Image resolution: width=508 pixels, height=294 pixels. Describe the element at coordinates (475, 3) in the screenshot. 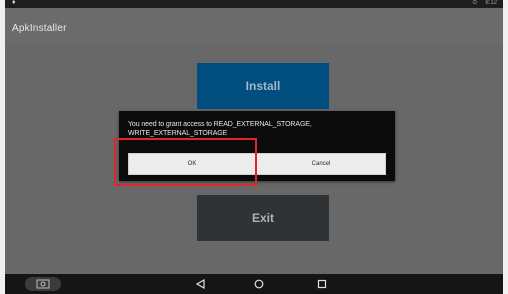

I see `location-icon: ⊙` at that location.